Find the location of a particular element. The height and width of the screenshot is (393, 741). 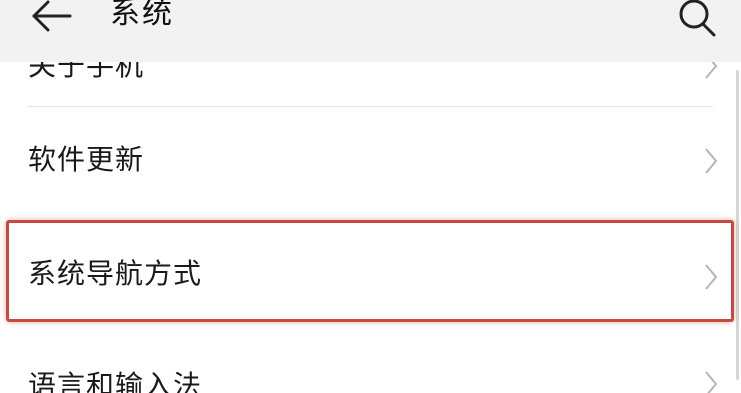

list-item-label: 系统导航方式 is located at coordinates (115, 273).